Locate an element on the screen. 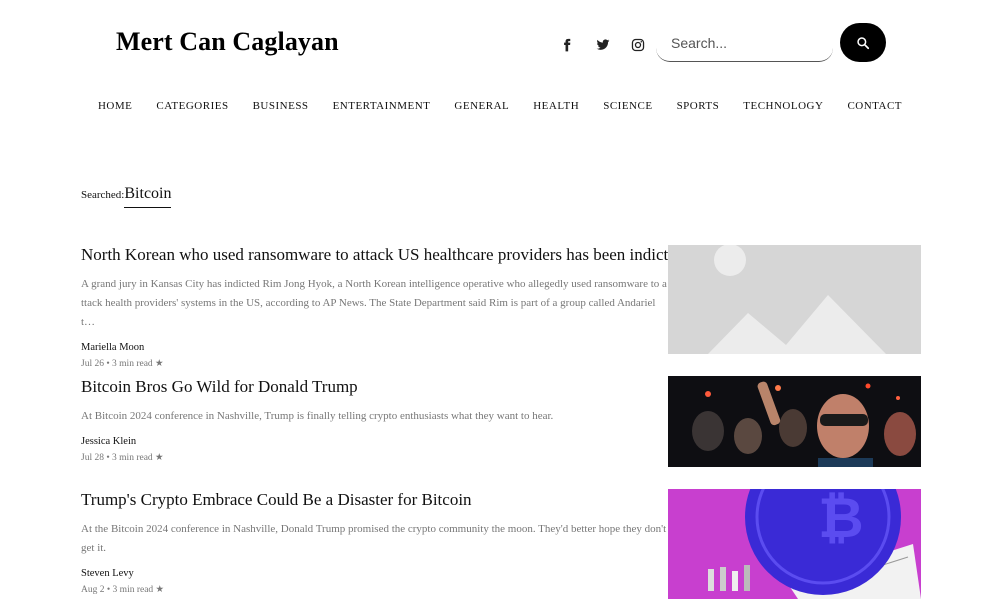 The height and width of the screenshot is (615, 1000). nav-categories: CATEGORIES is located at coordinates (192, 106).